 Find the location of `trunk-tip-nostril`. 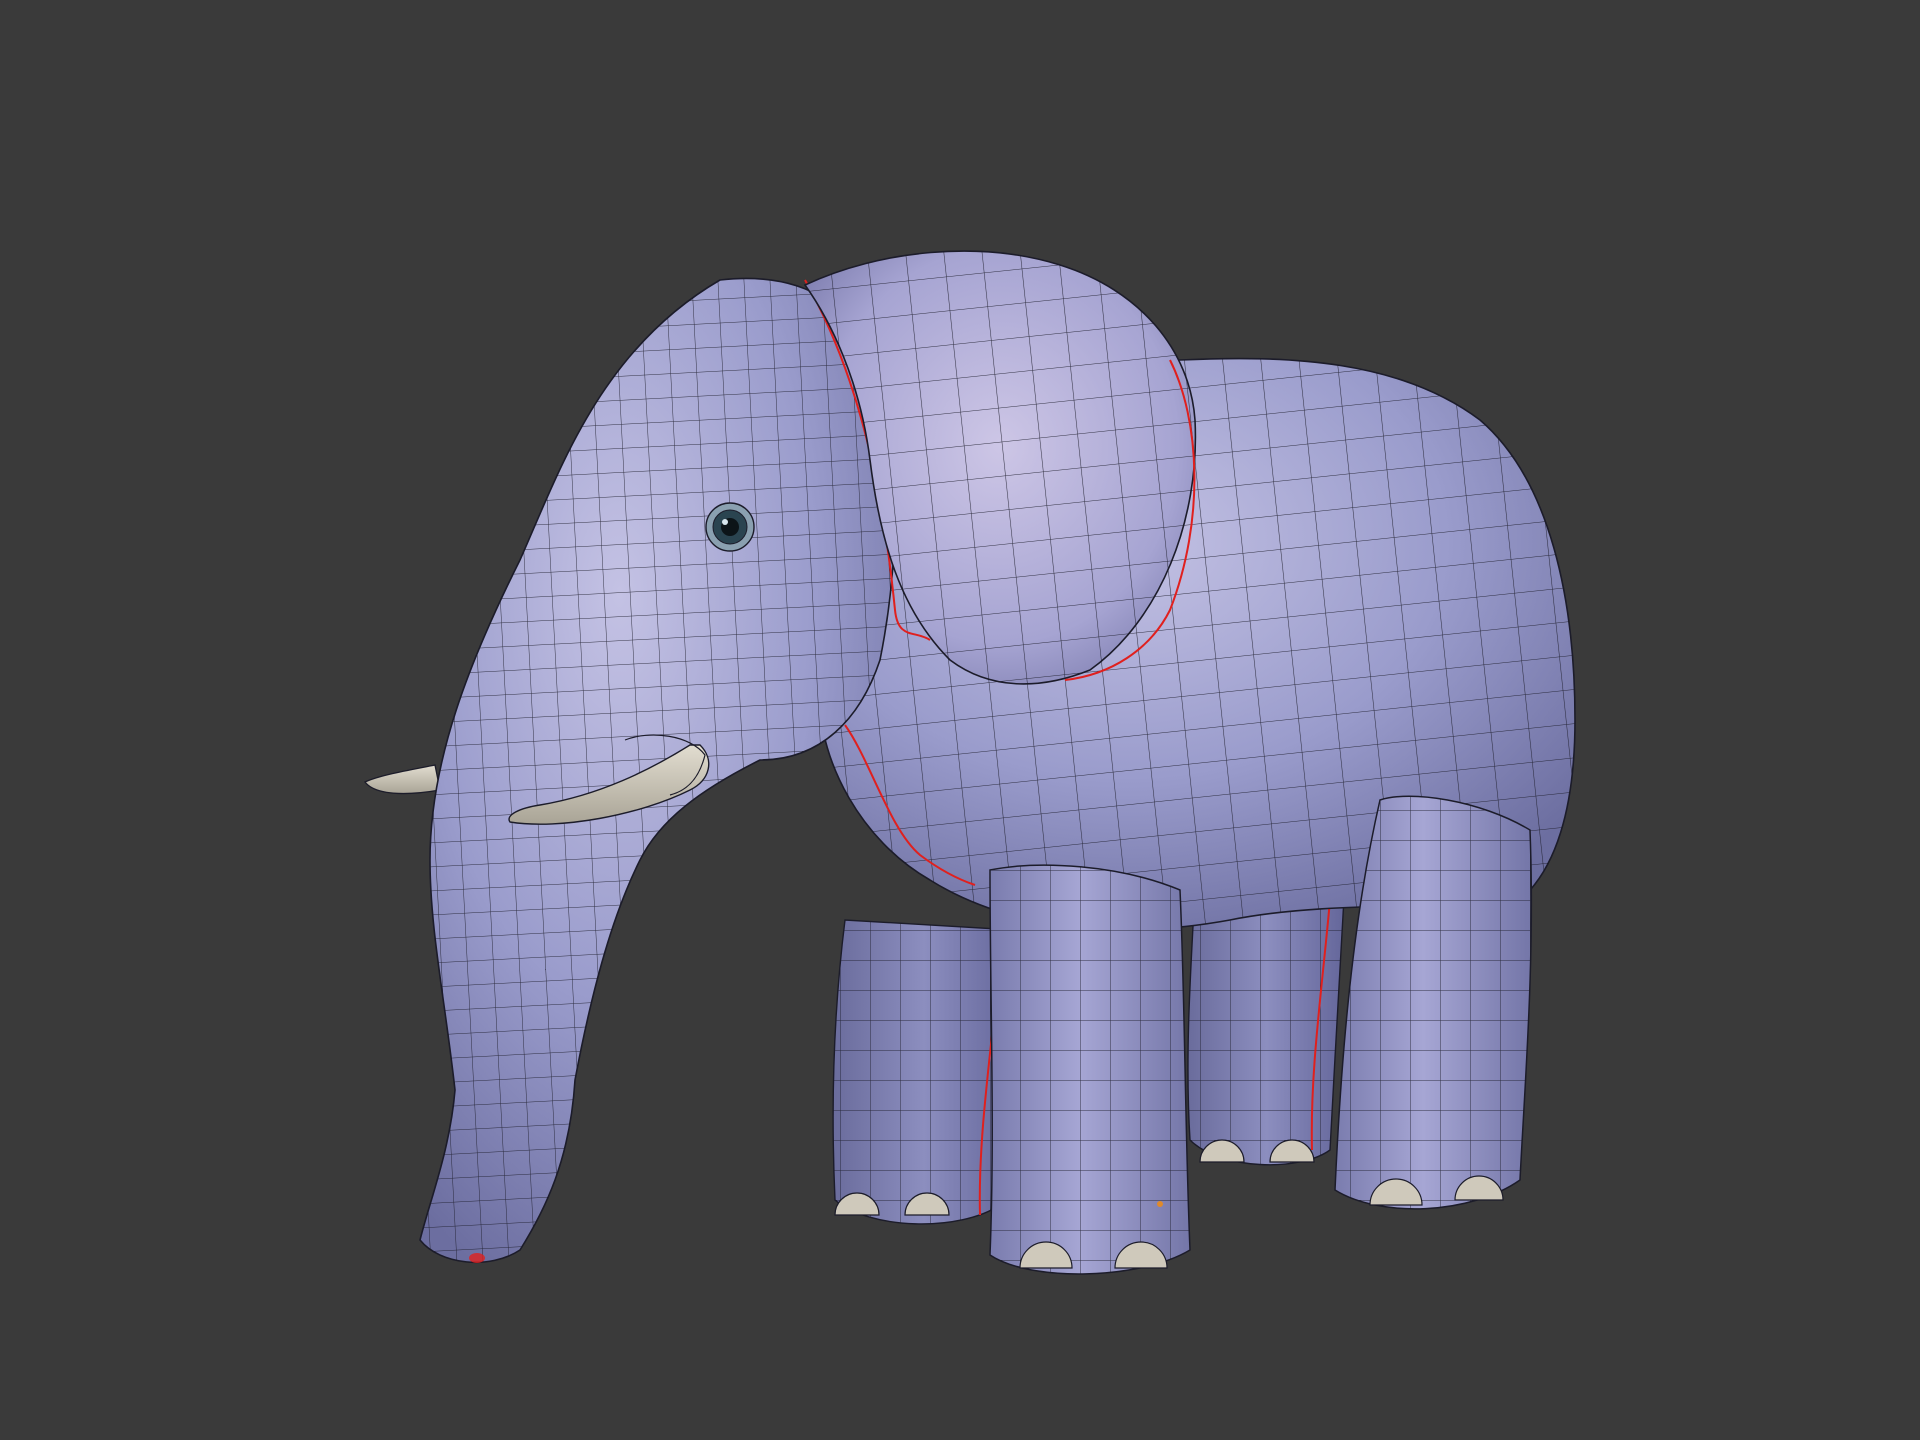

trunk-tip-nostril is located at coordinates (477, 1258).